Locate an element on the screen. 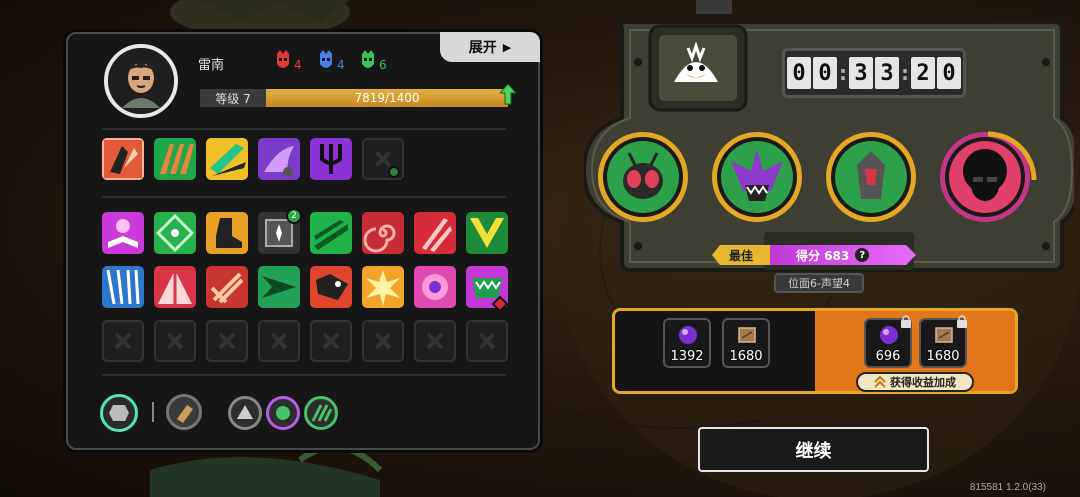  weapon-slot-purple-beast is located at coordinates (279, 159).